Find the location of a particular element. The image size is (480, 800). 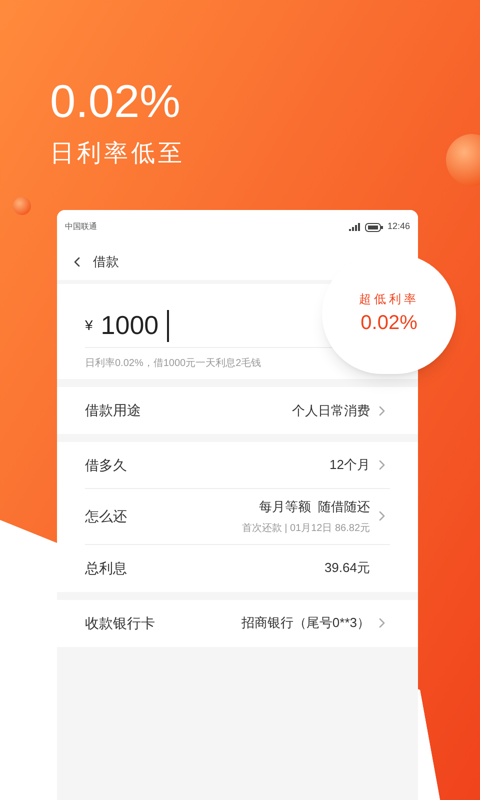

nav-title: 借款 is located at coordinates (106, 262).